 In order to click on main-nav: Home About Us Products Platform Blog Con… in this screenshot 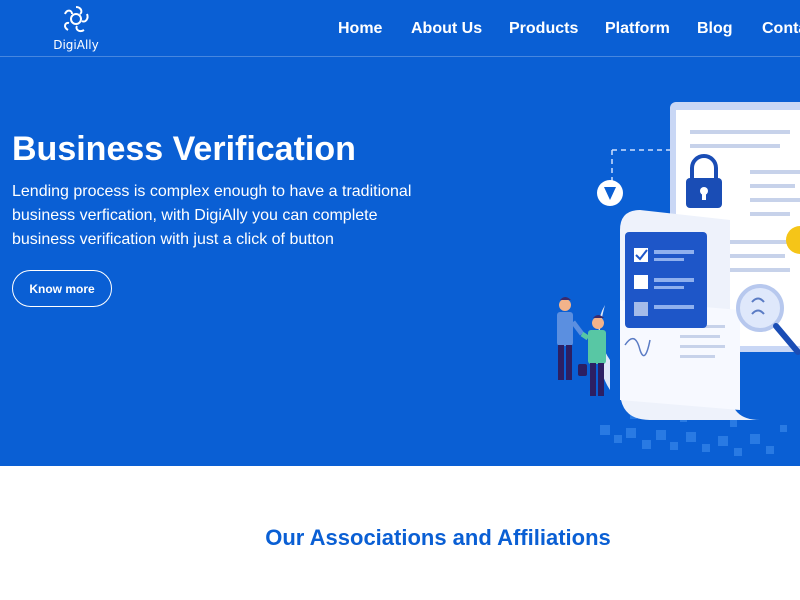, I will do `click(400, 28)`.